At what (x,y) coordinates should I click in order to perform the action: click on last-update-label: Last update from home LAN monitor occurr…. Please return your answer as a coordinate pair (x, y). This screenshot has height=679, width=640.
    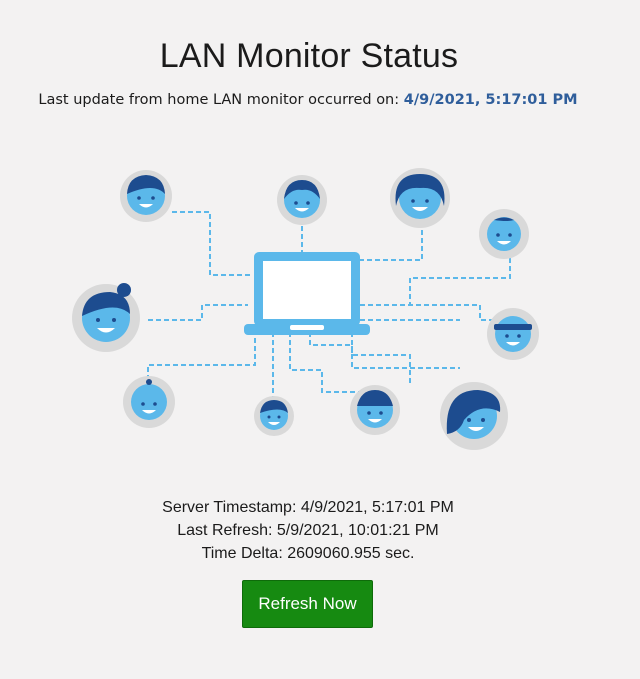
    Looking at the image, I should click on (219, 100).